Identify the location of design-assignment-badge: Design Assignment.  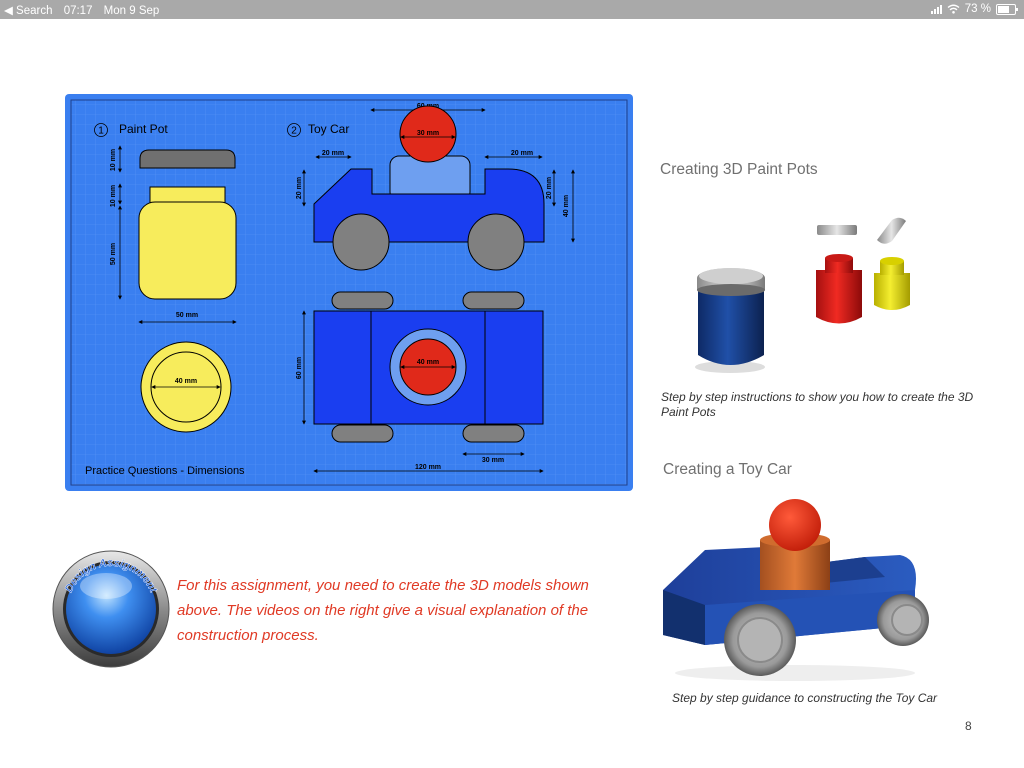
(111, 609).